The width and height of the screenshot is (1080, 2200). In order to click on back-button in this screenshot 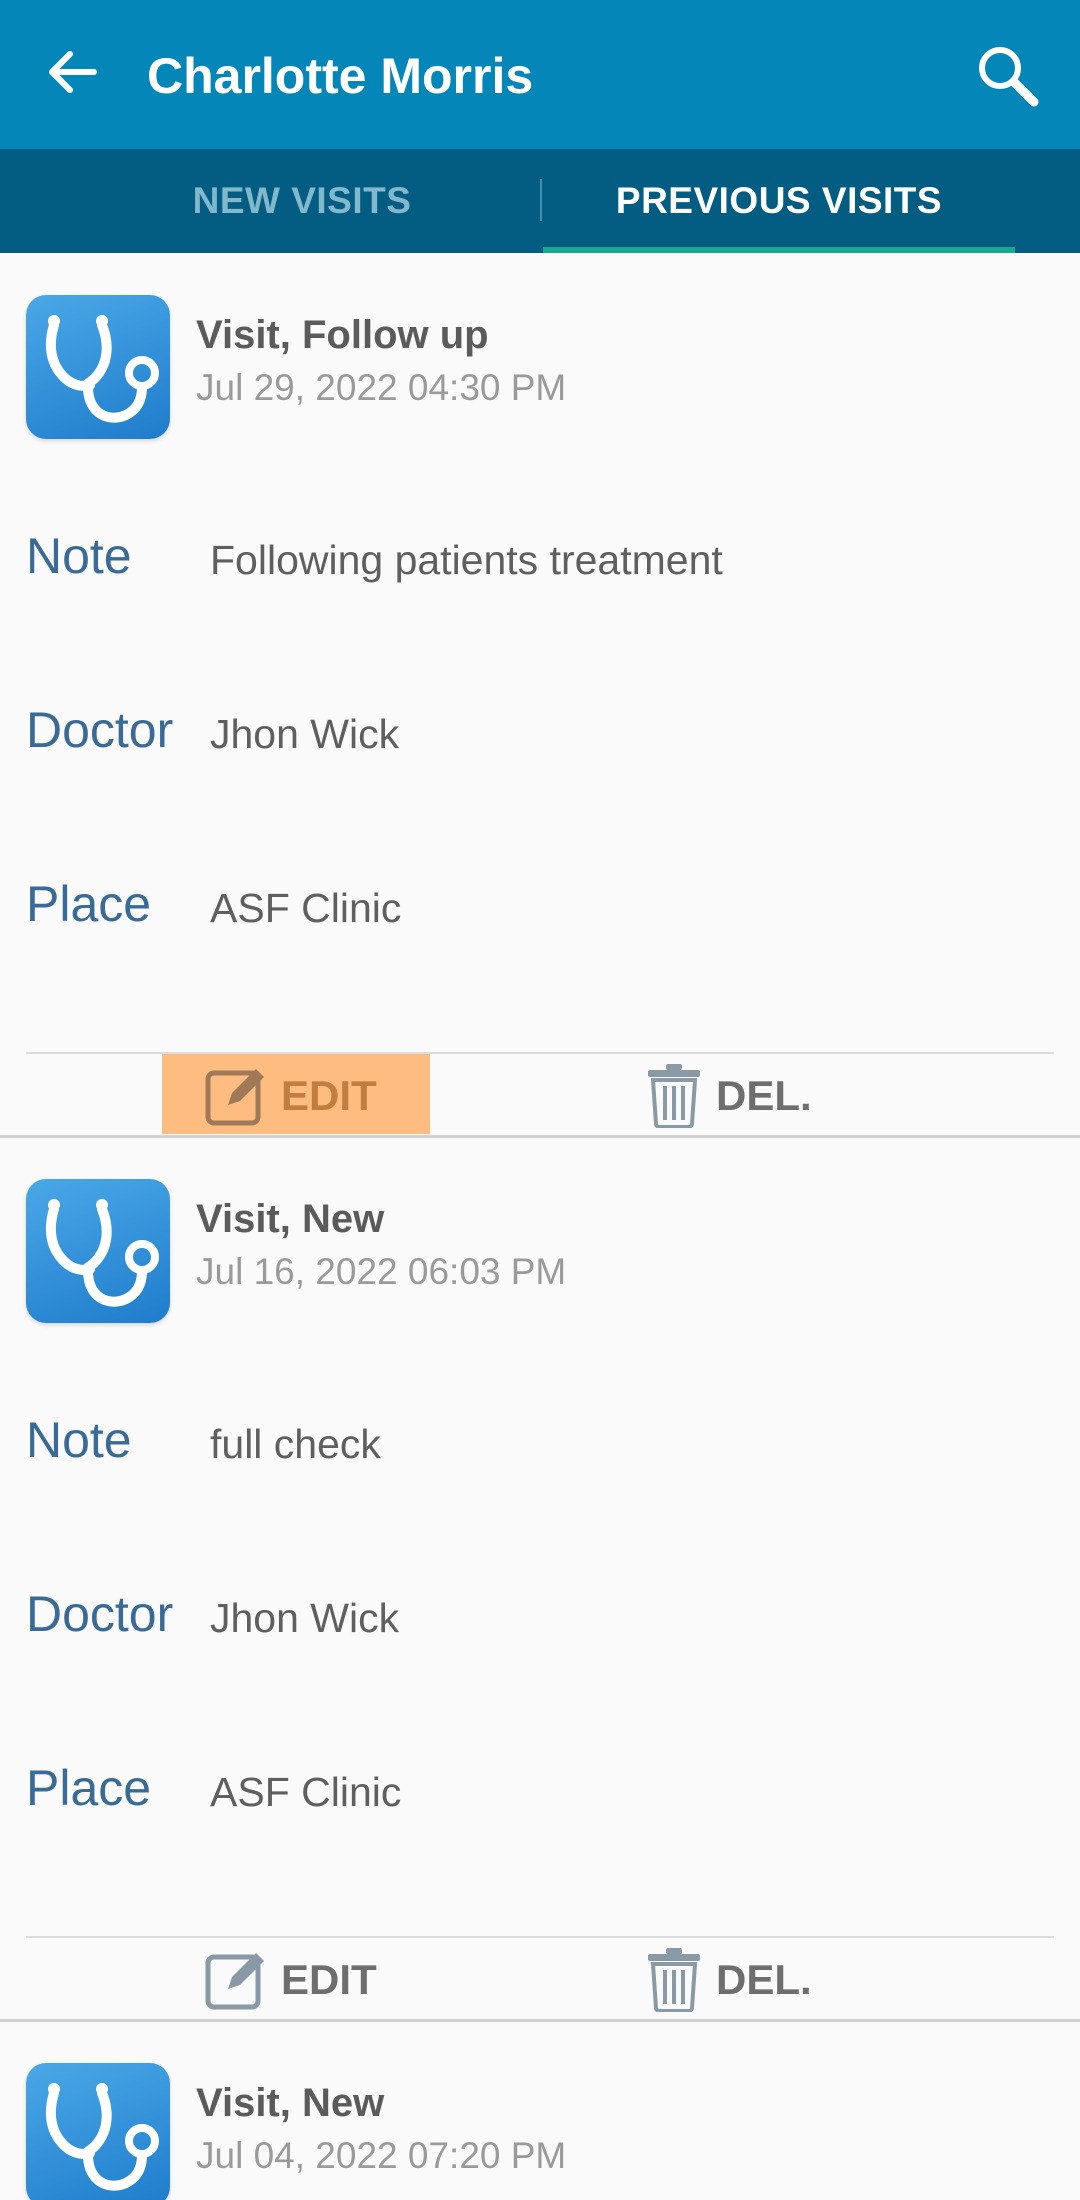, I will do `click(74, 72)`.